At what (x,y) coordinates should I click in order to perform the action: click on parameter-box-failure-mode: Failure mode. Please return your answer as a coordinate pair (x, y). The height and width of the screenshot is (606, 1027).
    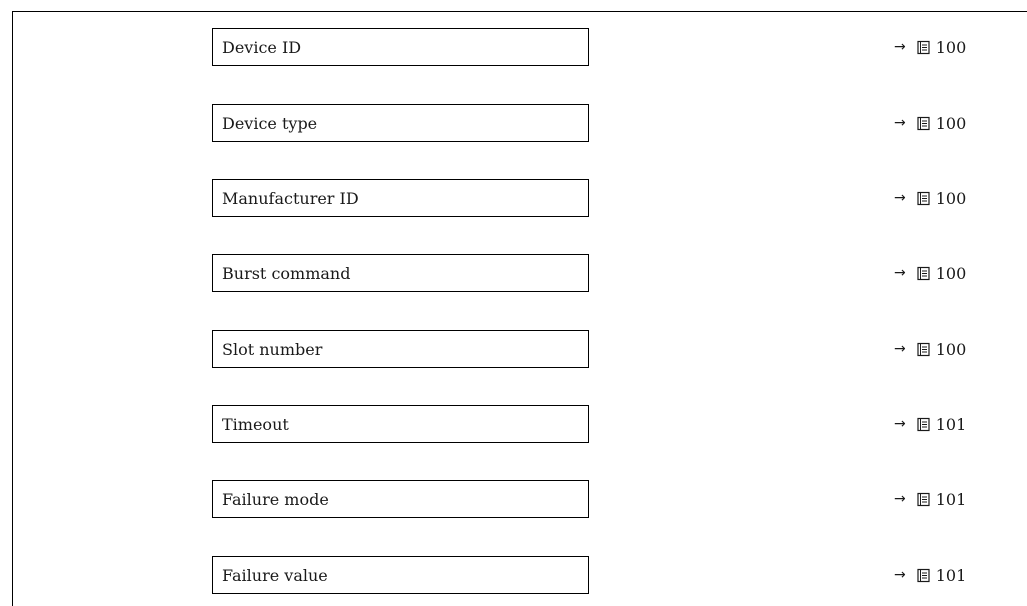
    Looking at the image, I should click on (400, 499).